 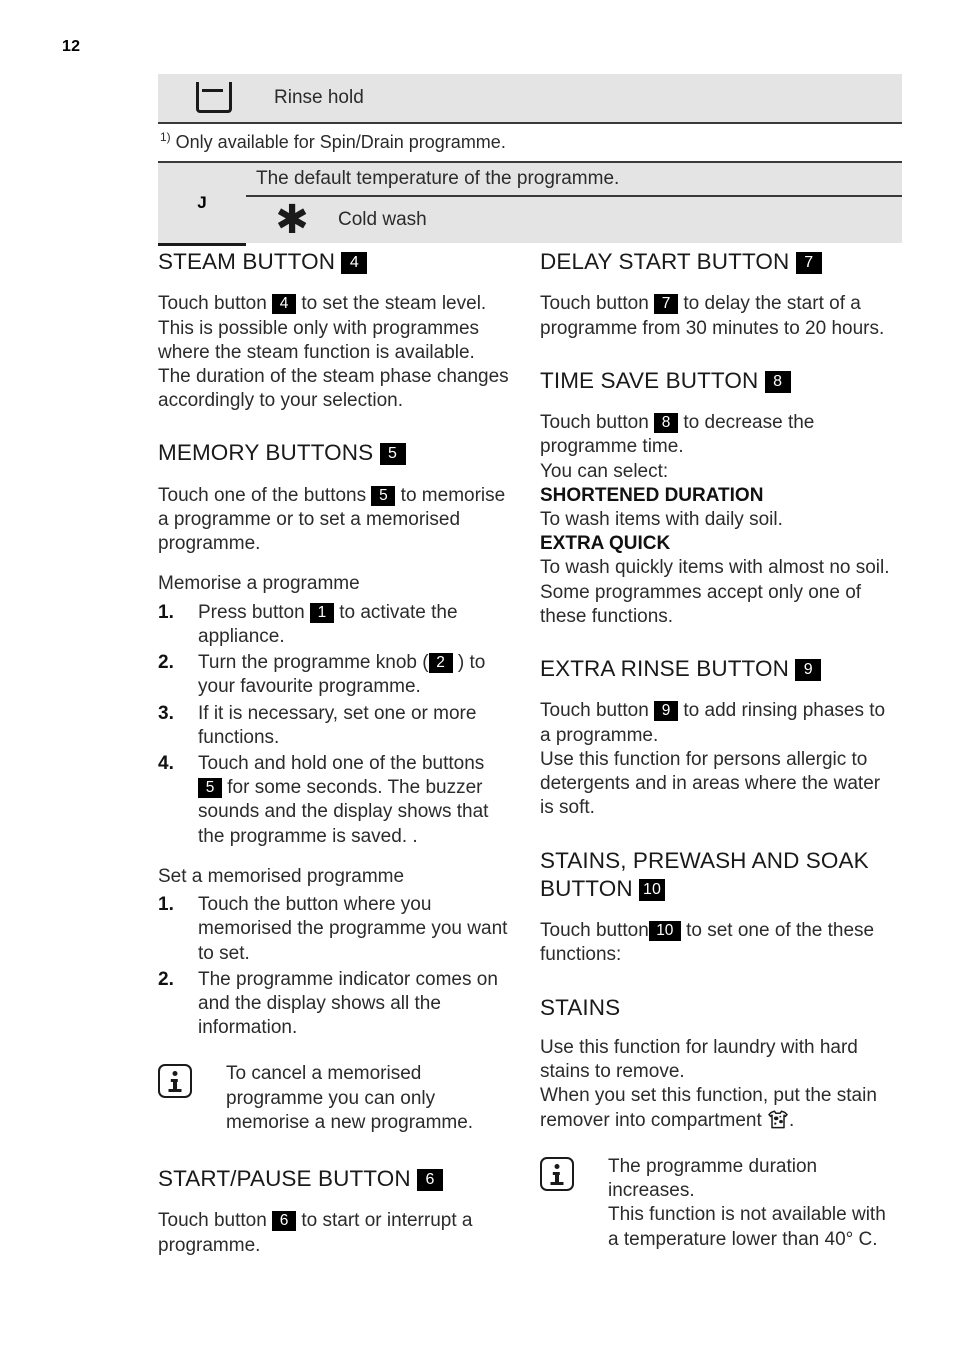 What do you see at coordinates (284, 304) in the screenshot?
I see `badge-4-inline: 4` at bounding box center [284, 304].